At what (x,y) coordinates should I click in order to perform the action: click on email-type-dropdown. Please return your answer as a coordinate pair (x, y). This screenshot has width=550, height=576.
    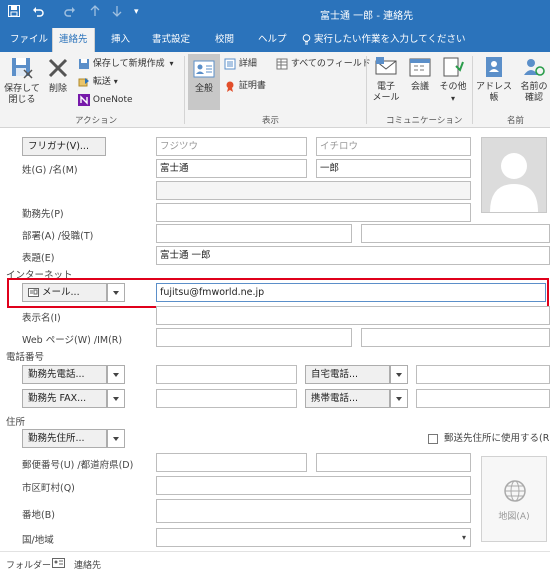
    Looking at the image, I should click on (116, 292).